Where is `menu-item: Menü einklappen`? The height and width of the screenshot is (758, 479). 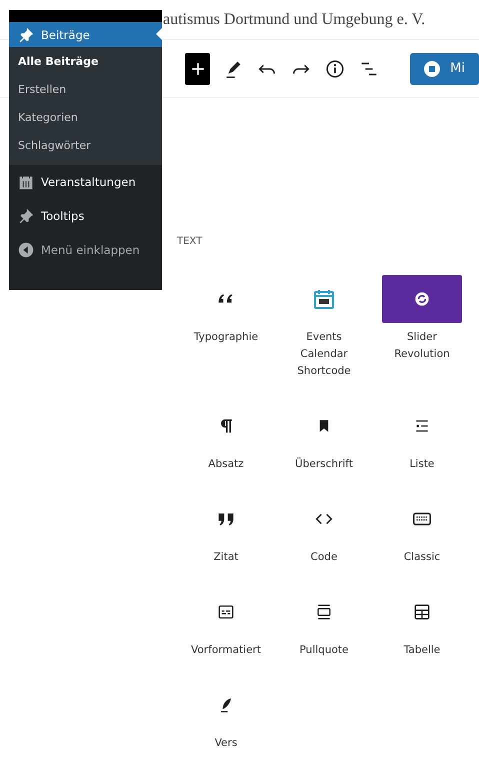 menu-item: Menü einklappen is located at coordinates (85, 250).